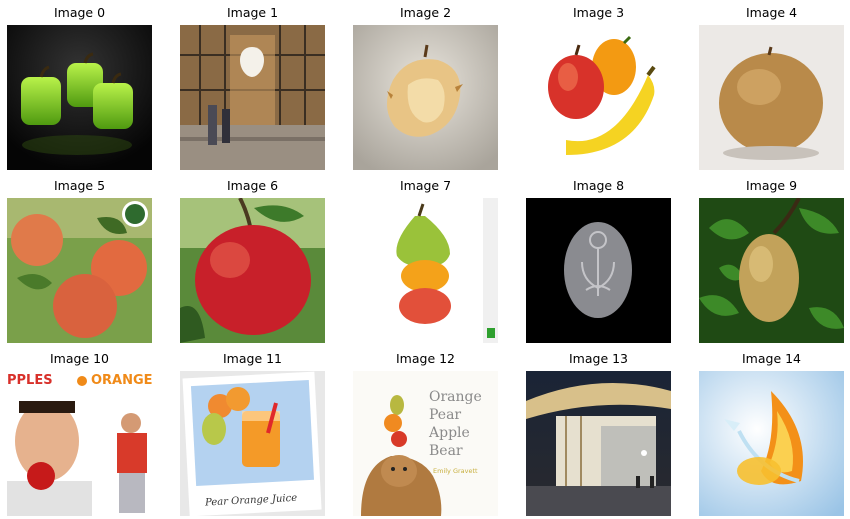 This screenshot has width=850, height=519. What do you see at coordinates (79, 185) in the screenshot?
I see `image-title: Image 5` at bounding box center [79, 185].